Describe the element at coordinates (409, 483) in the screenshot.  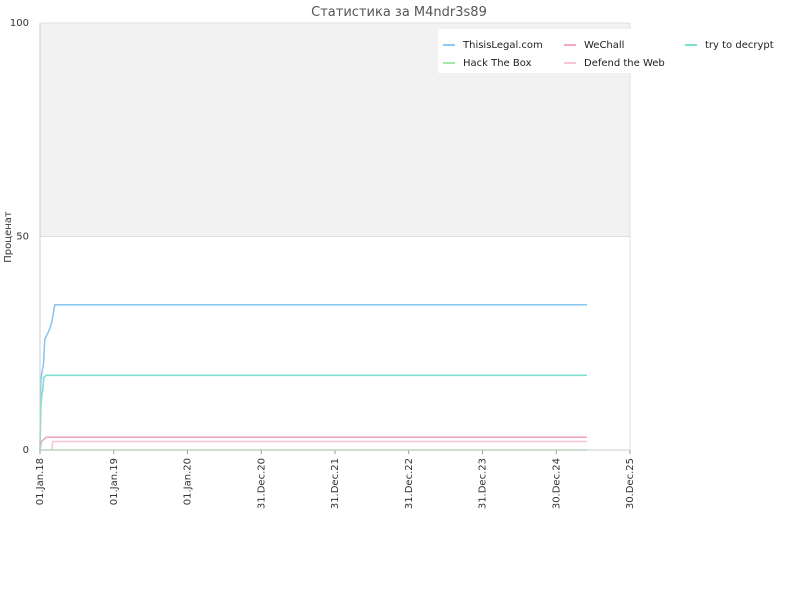
I see `x-tick-label: 31.Dec.22` at that location.